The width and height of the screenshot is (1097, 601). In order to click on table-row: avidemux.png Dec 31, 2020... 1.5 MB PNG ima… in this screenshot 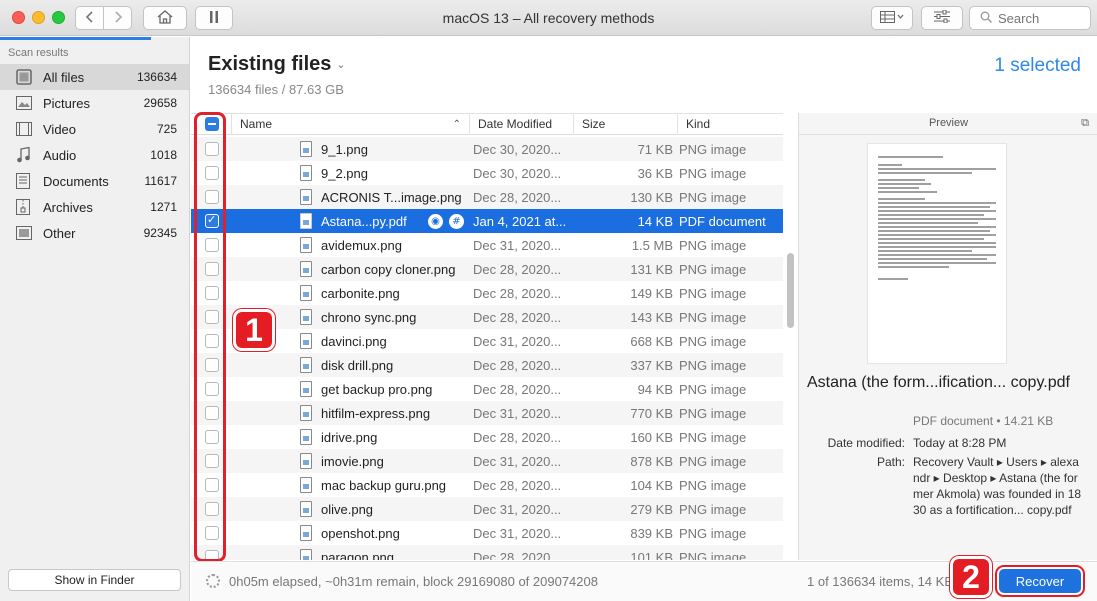, I will do `click(487, 245)`.